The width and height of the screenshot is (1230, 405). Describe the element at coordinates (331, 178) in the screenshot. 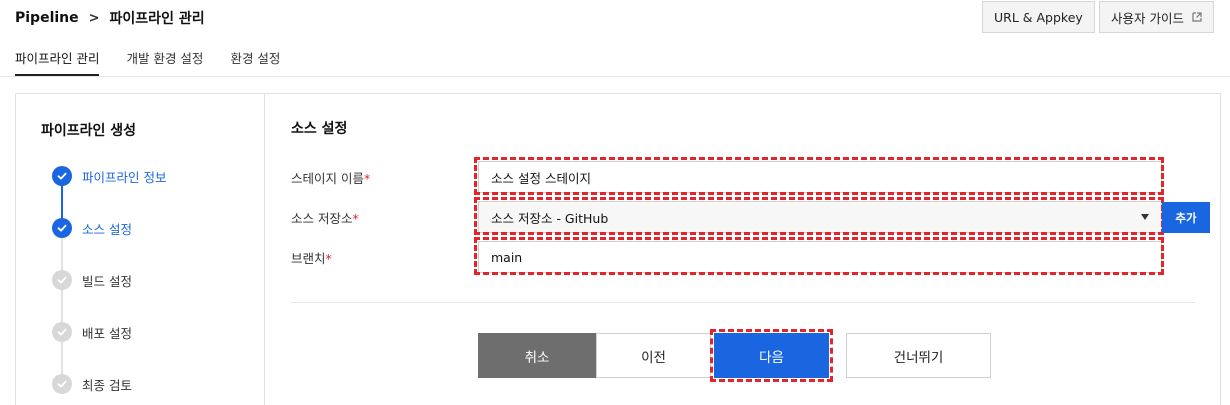

I see `stage-name-label: 스테이지 이름*` at that location.